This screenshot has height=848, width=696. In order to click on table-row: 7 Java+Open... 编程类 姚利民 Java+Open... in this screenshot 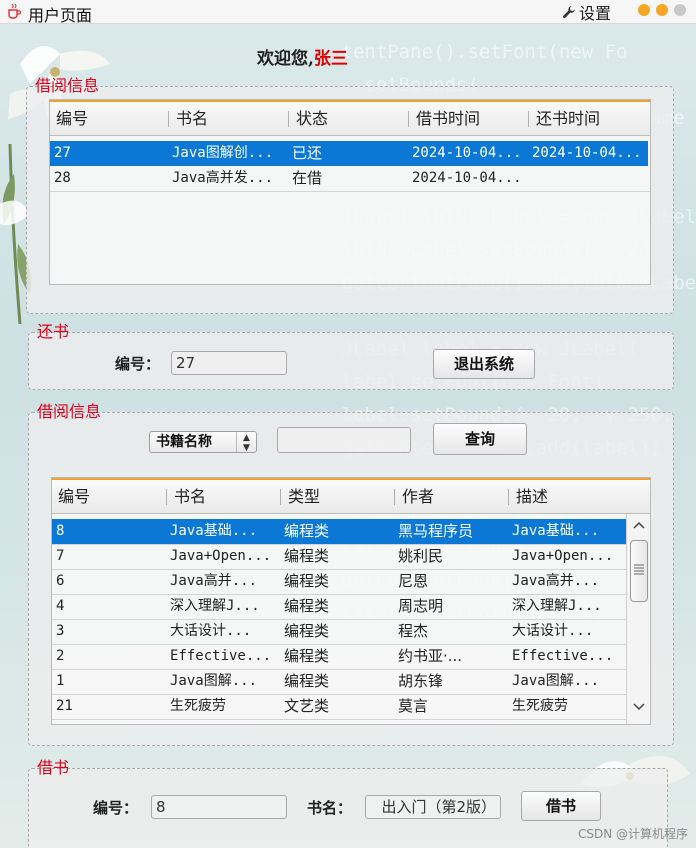, I will do `click(339, 556)`.